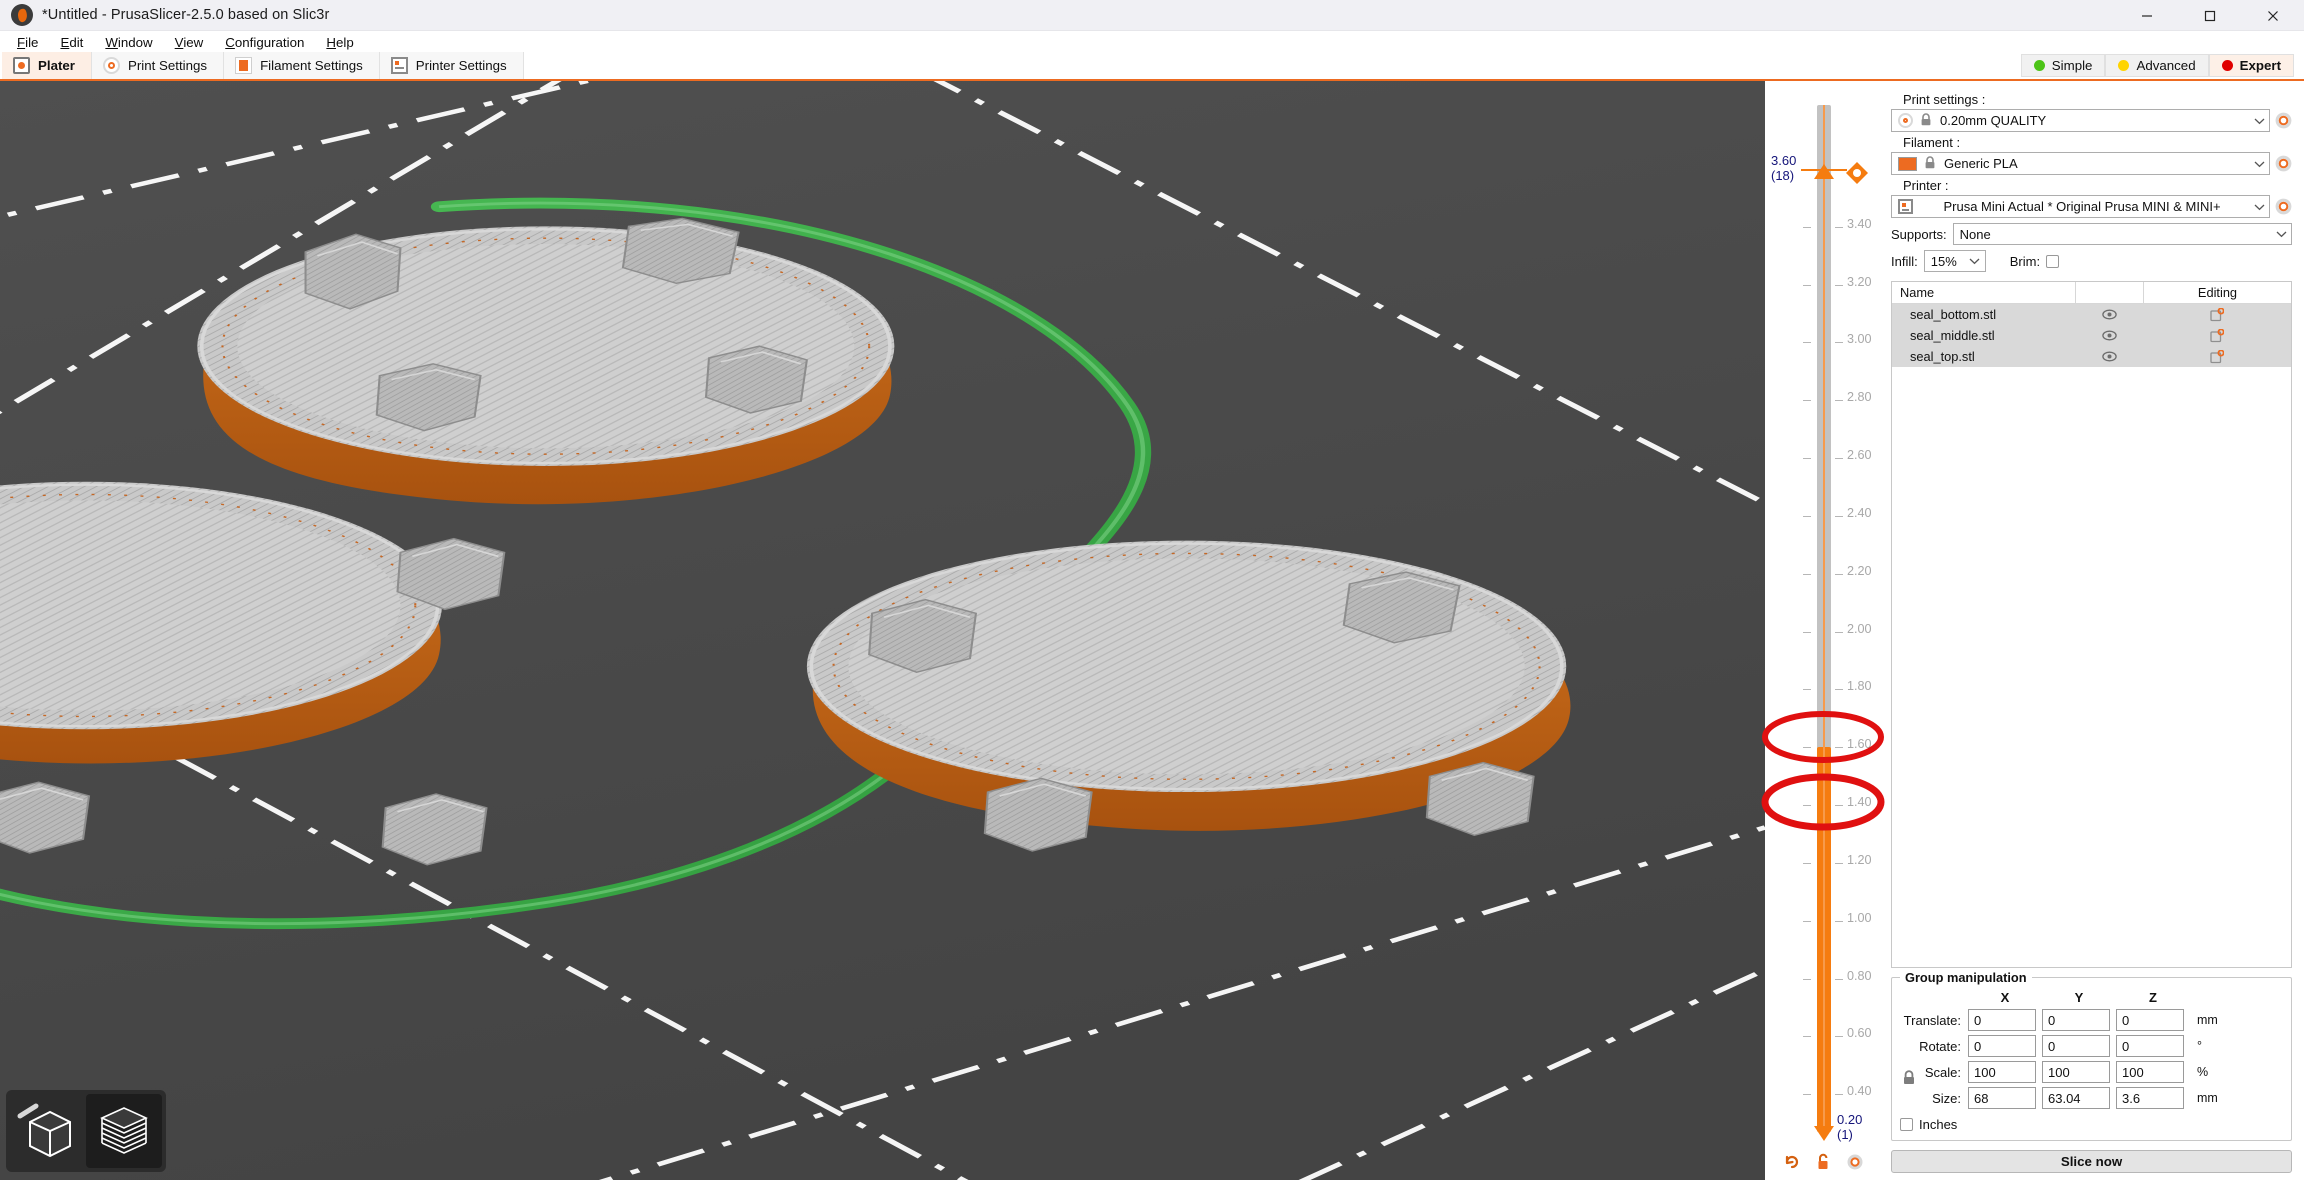 This screenshot has width=2304, height=1180. What do you see at coordinates (2122, 234) in the screenshot?
I see `supports-select: None` at bounding box center [2122, 234].